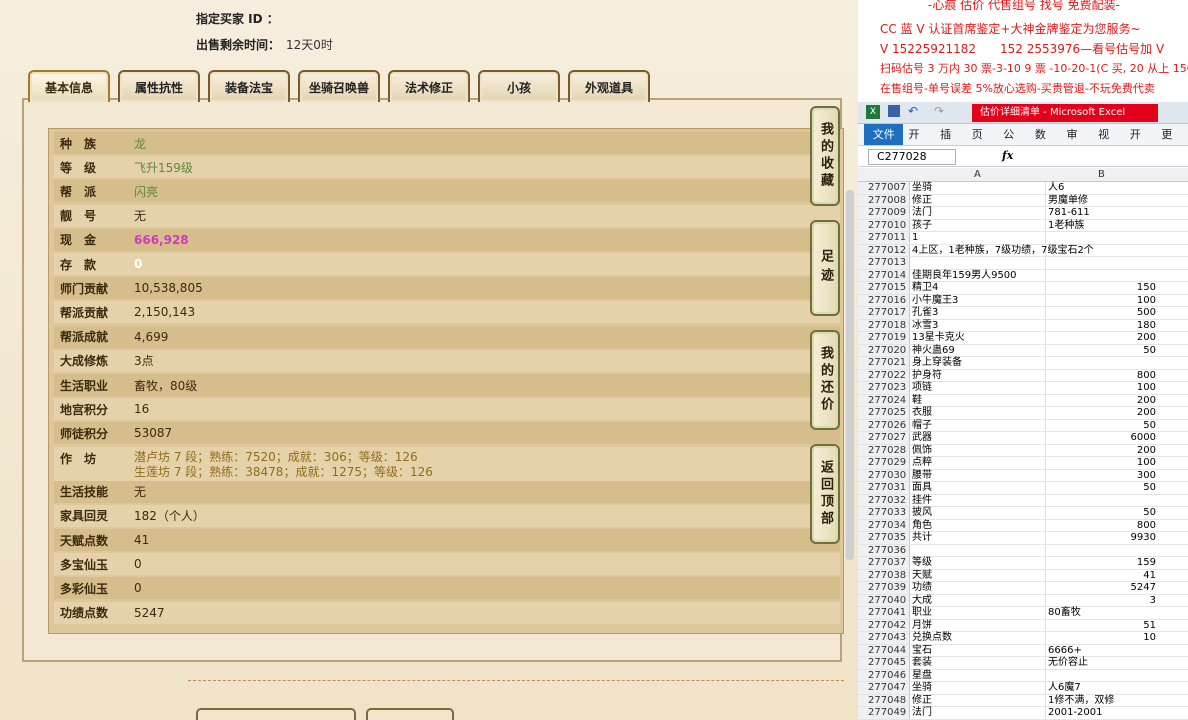 This screenshot has width=1188, height=720. Describe the element at coordinates (978, 575) in the screenshot. I see `cell-a: 天赋` at that location.